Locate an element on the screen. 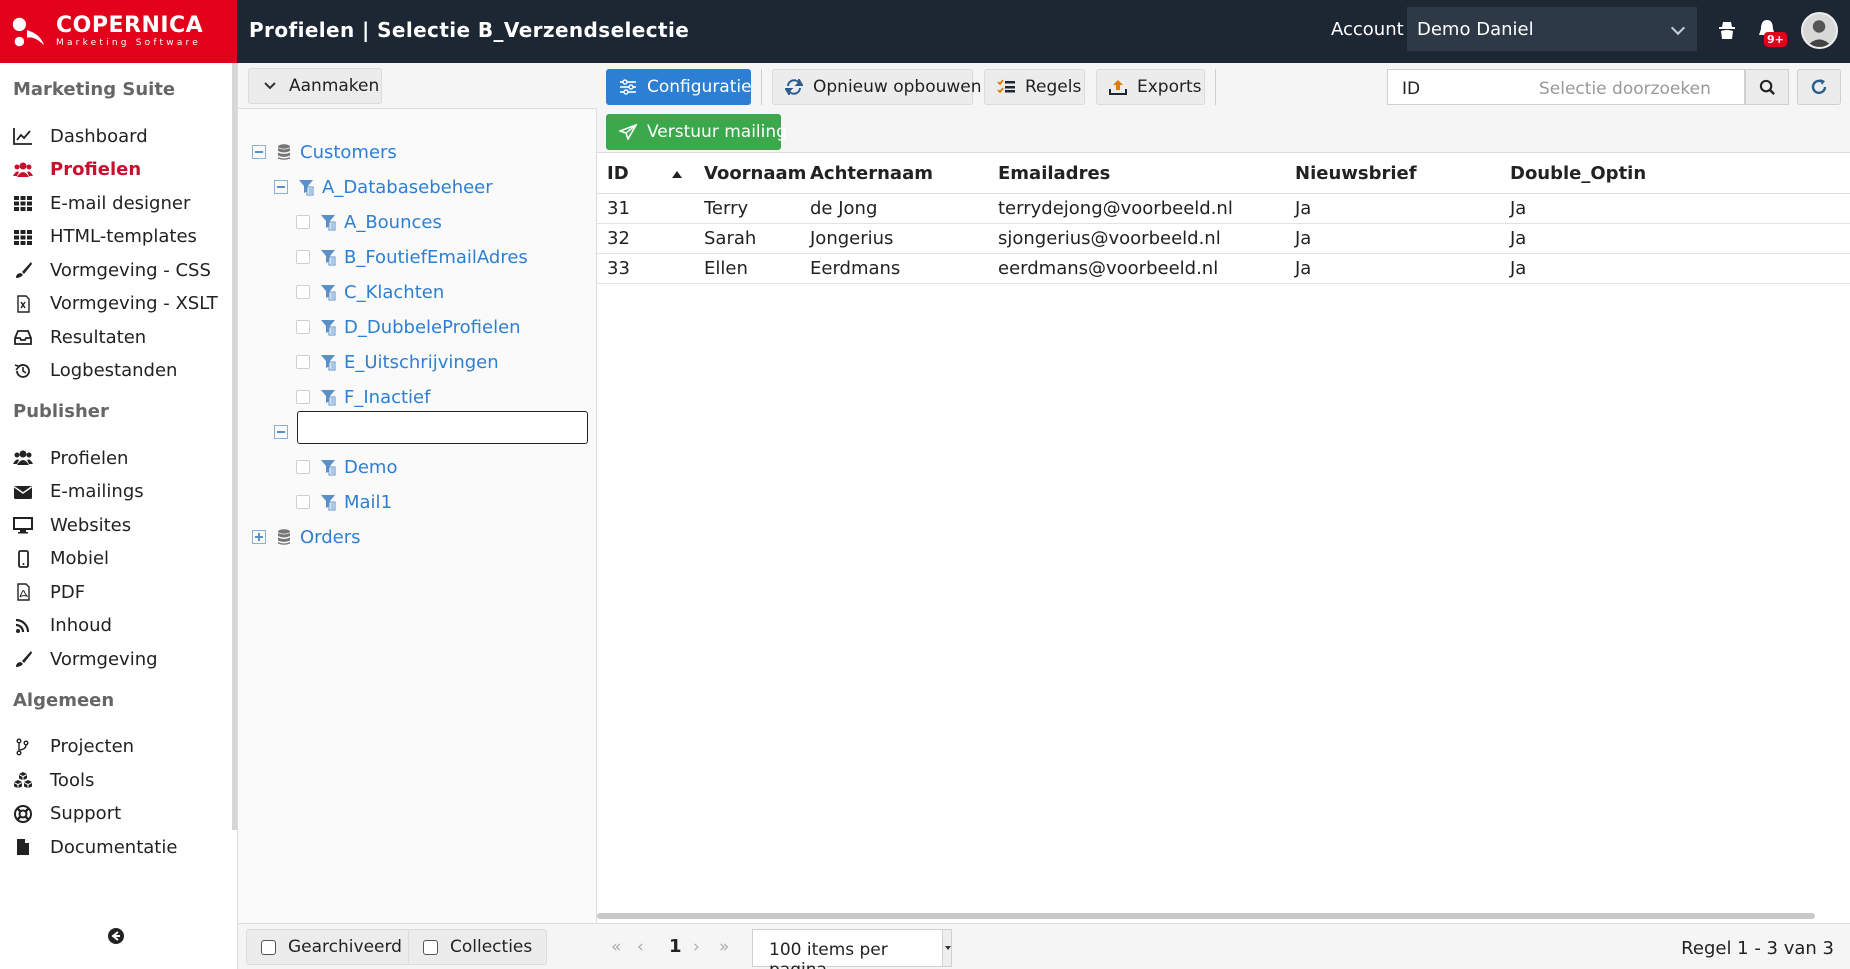 Image resolution: width=1850 pixels, height=969 pixels. avatar is located at coordinates (1819, 30).